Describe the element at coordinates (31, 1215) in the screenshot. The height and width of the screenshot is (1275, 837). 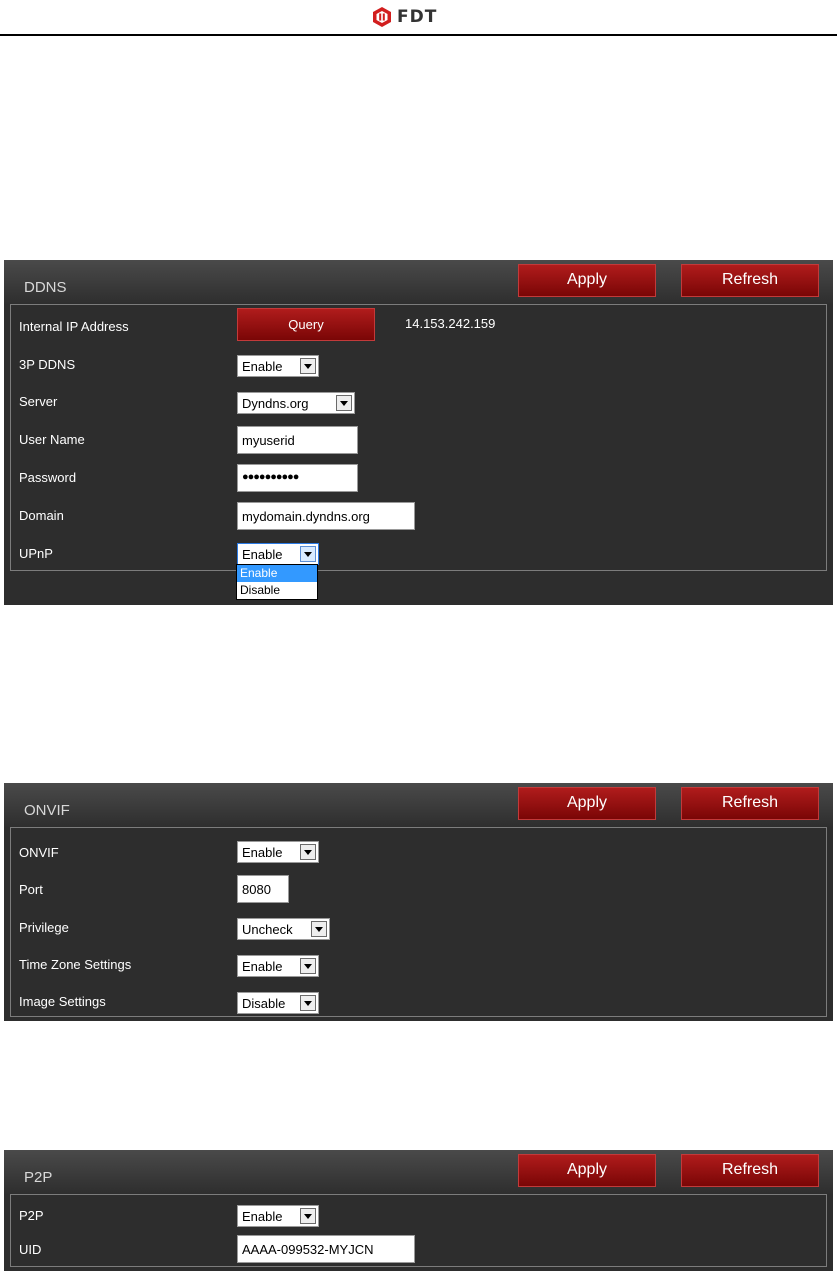
I see `p2p-label: P2P` at that location.